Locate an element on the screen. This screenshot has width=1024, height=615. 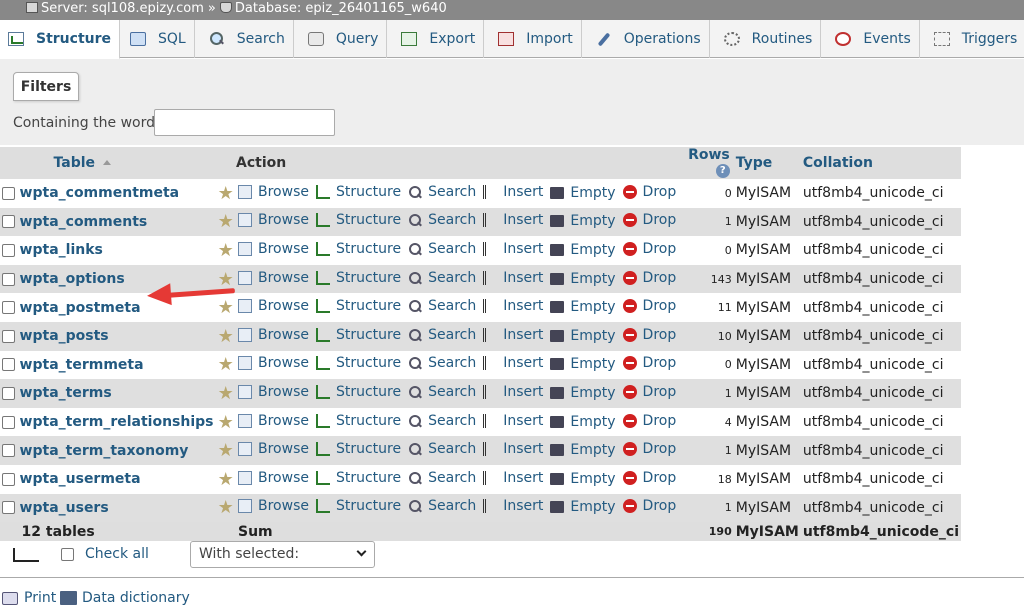
table-name-link: wpta_options is located at coordinates (116, 279).